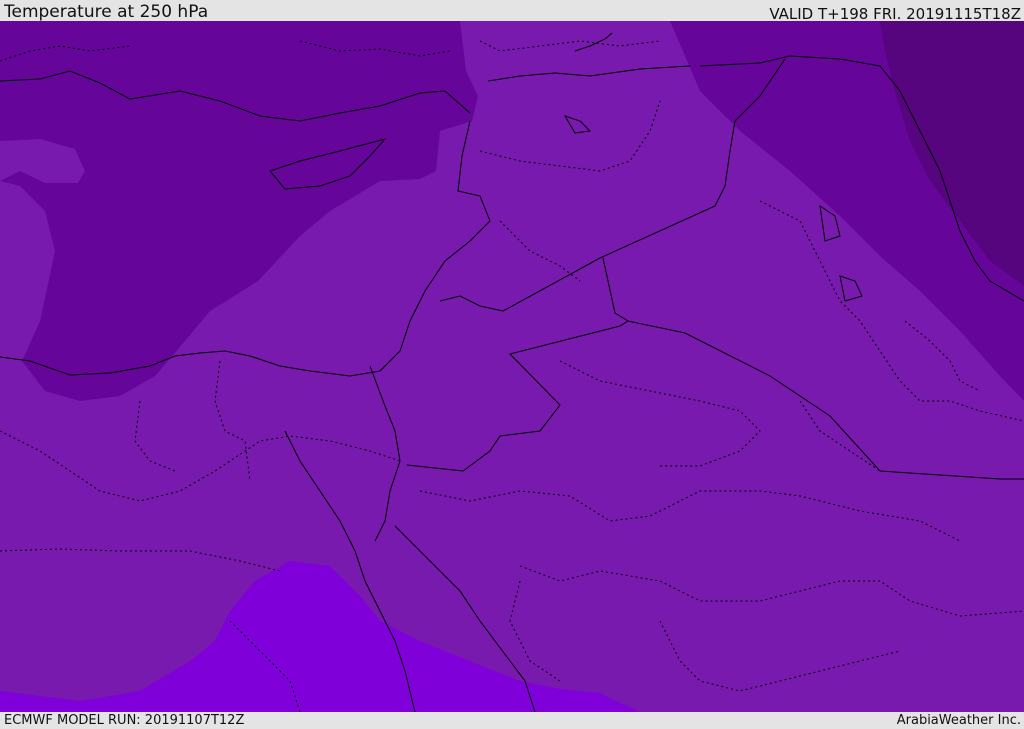 The image size is (1024, 729). Describe the element at coordinates (895, 14) in the screenshot. I see `valid-time-label: VALID T+198 FRI. 20191115T18Z` at that location.